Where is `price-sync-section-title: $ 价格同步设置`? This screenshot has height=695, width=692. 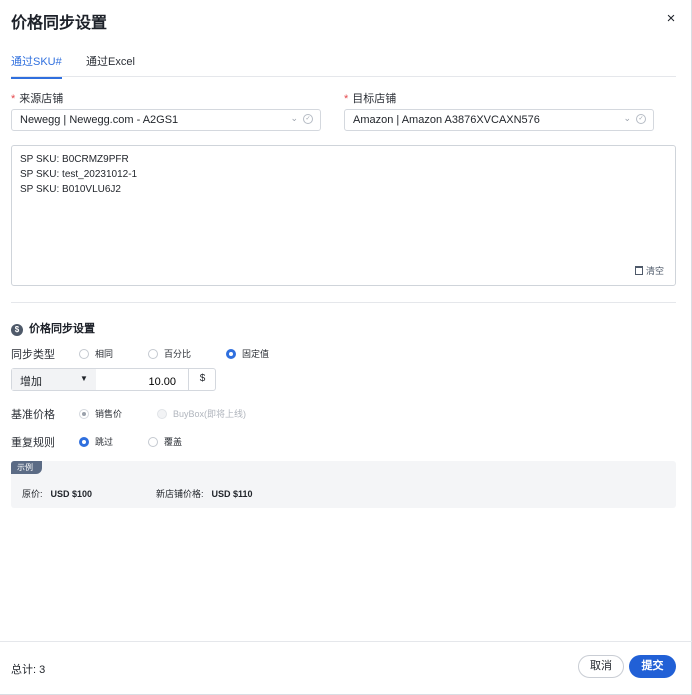
price-sync-section-title: $ 价格同步设置 is located at coordinates (53, 328).